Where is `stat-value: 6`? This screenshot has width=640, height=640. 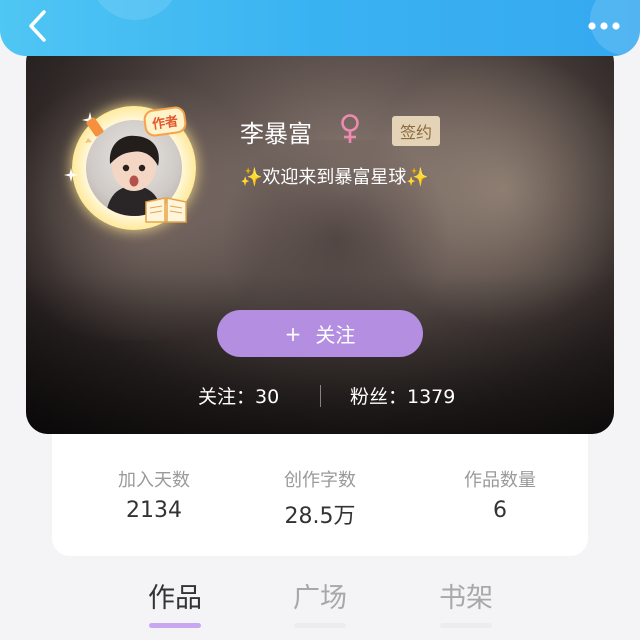
stat-value: 6 is located at coordinates (500, 510).